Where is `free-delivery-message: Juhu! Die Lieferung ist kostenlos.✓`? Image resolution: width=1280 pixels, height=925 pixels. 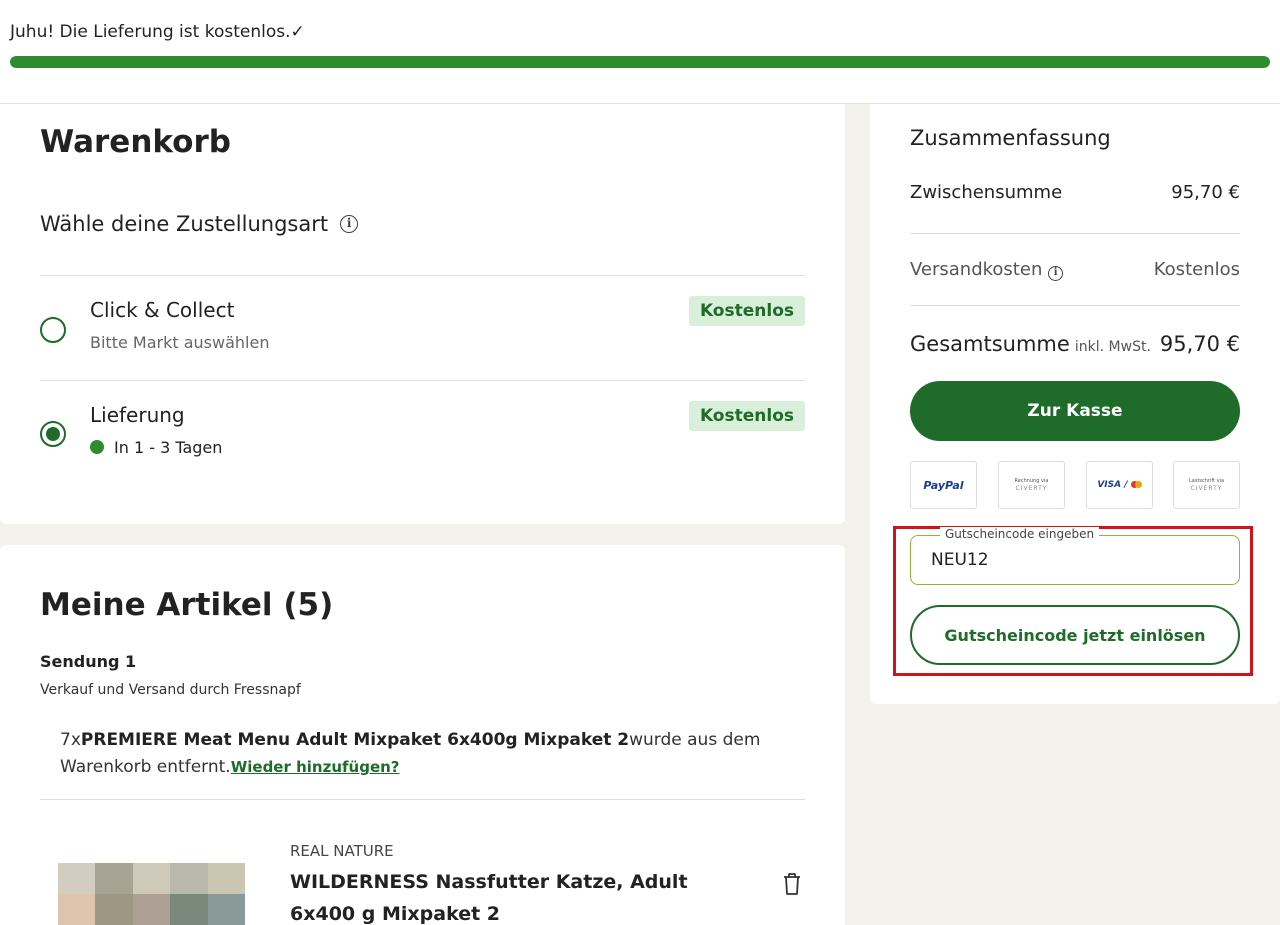 free-delivery-message: Juhu! Die Lieferung ist kostenlos.✓ is located at coordinates (157, 32).